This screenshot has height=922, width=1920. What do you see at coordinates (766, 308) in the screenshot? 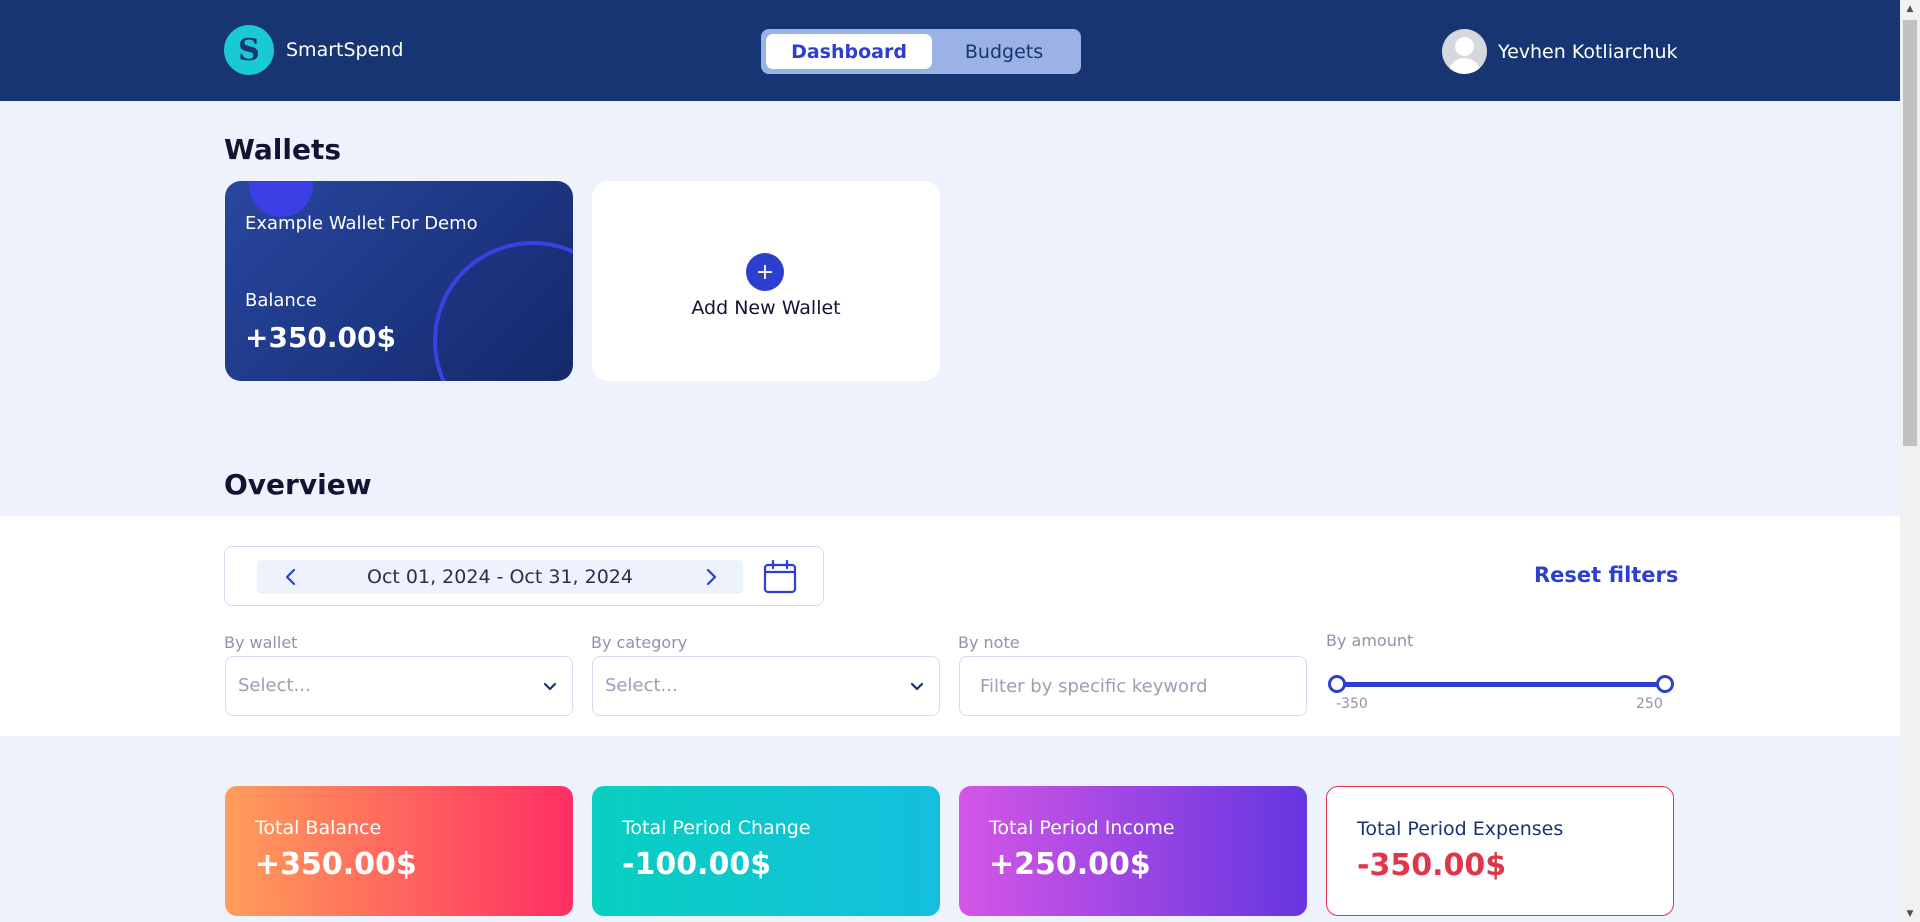
I see `add-wallet-label: Add New Wallet` at bounding box center [766, 308].